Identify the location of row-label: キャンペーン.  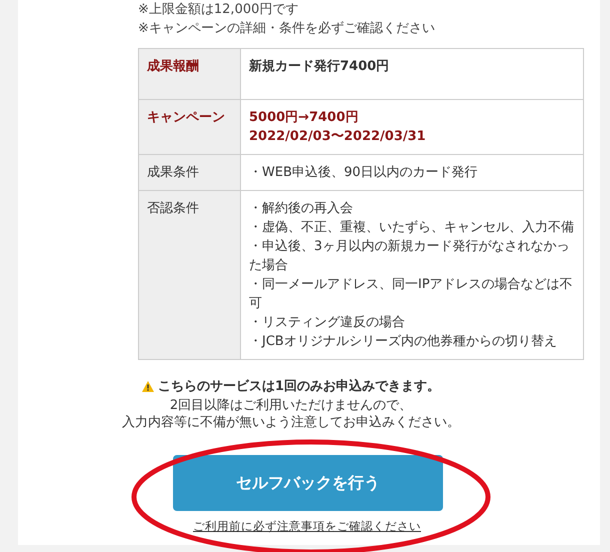
(189, 127).